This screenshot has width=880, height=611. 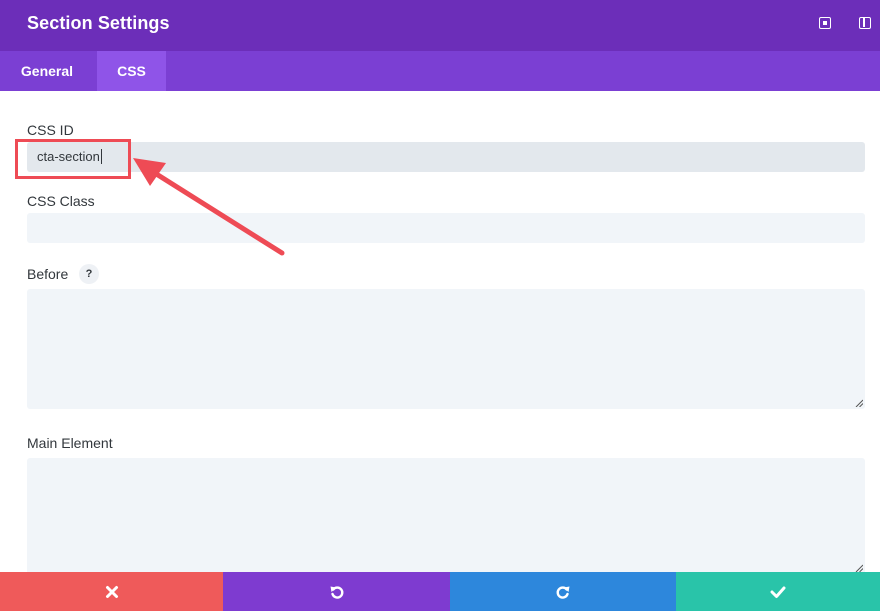 What do you see at coordinates (440, 71) in the screenshot?
I see `tab-bar: General CSS` at bounding box center [440, 71].